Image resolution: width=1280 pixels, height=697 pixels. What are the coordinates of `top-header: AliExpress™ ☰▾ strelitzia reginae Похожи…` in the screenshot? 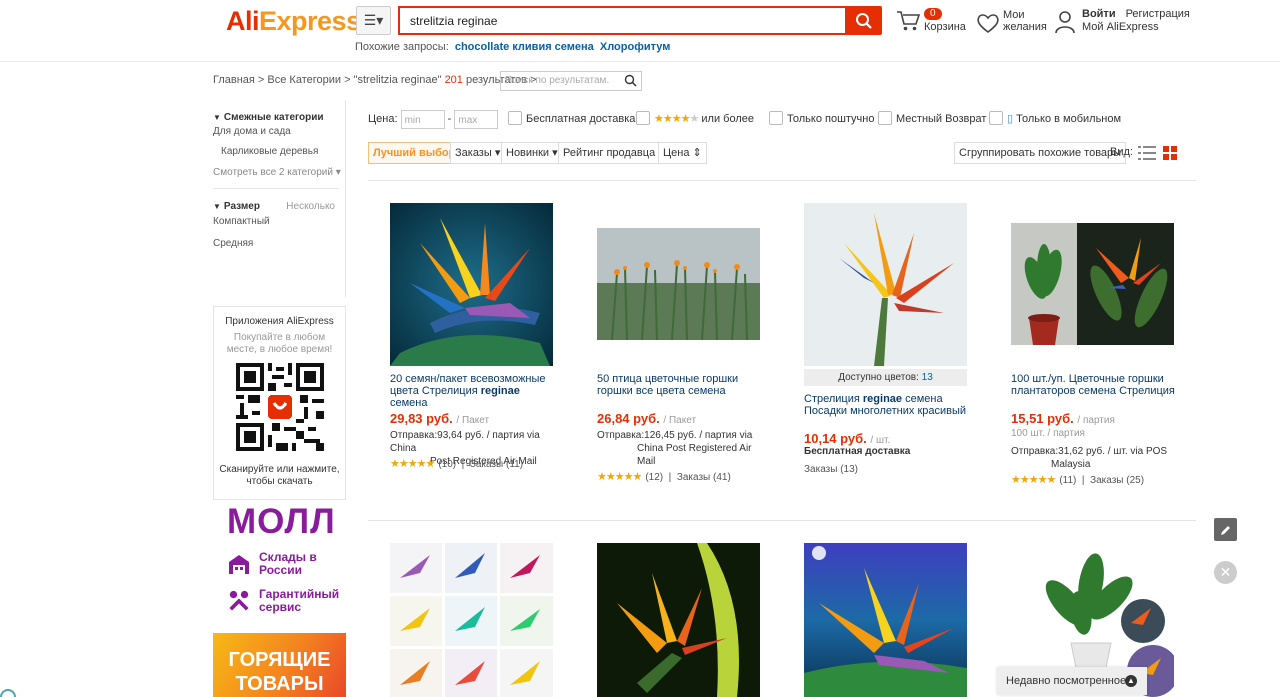 It's located at (640, 31).